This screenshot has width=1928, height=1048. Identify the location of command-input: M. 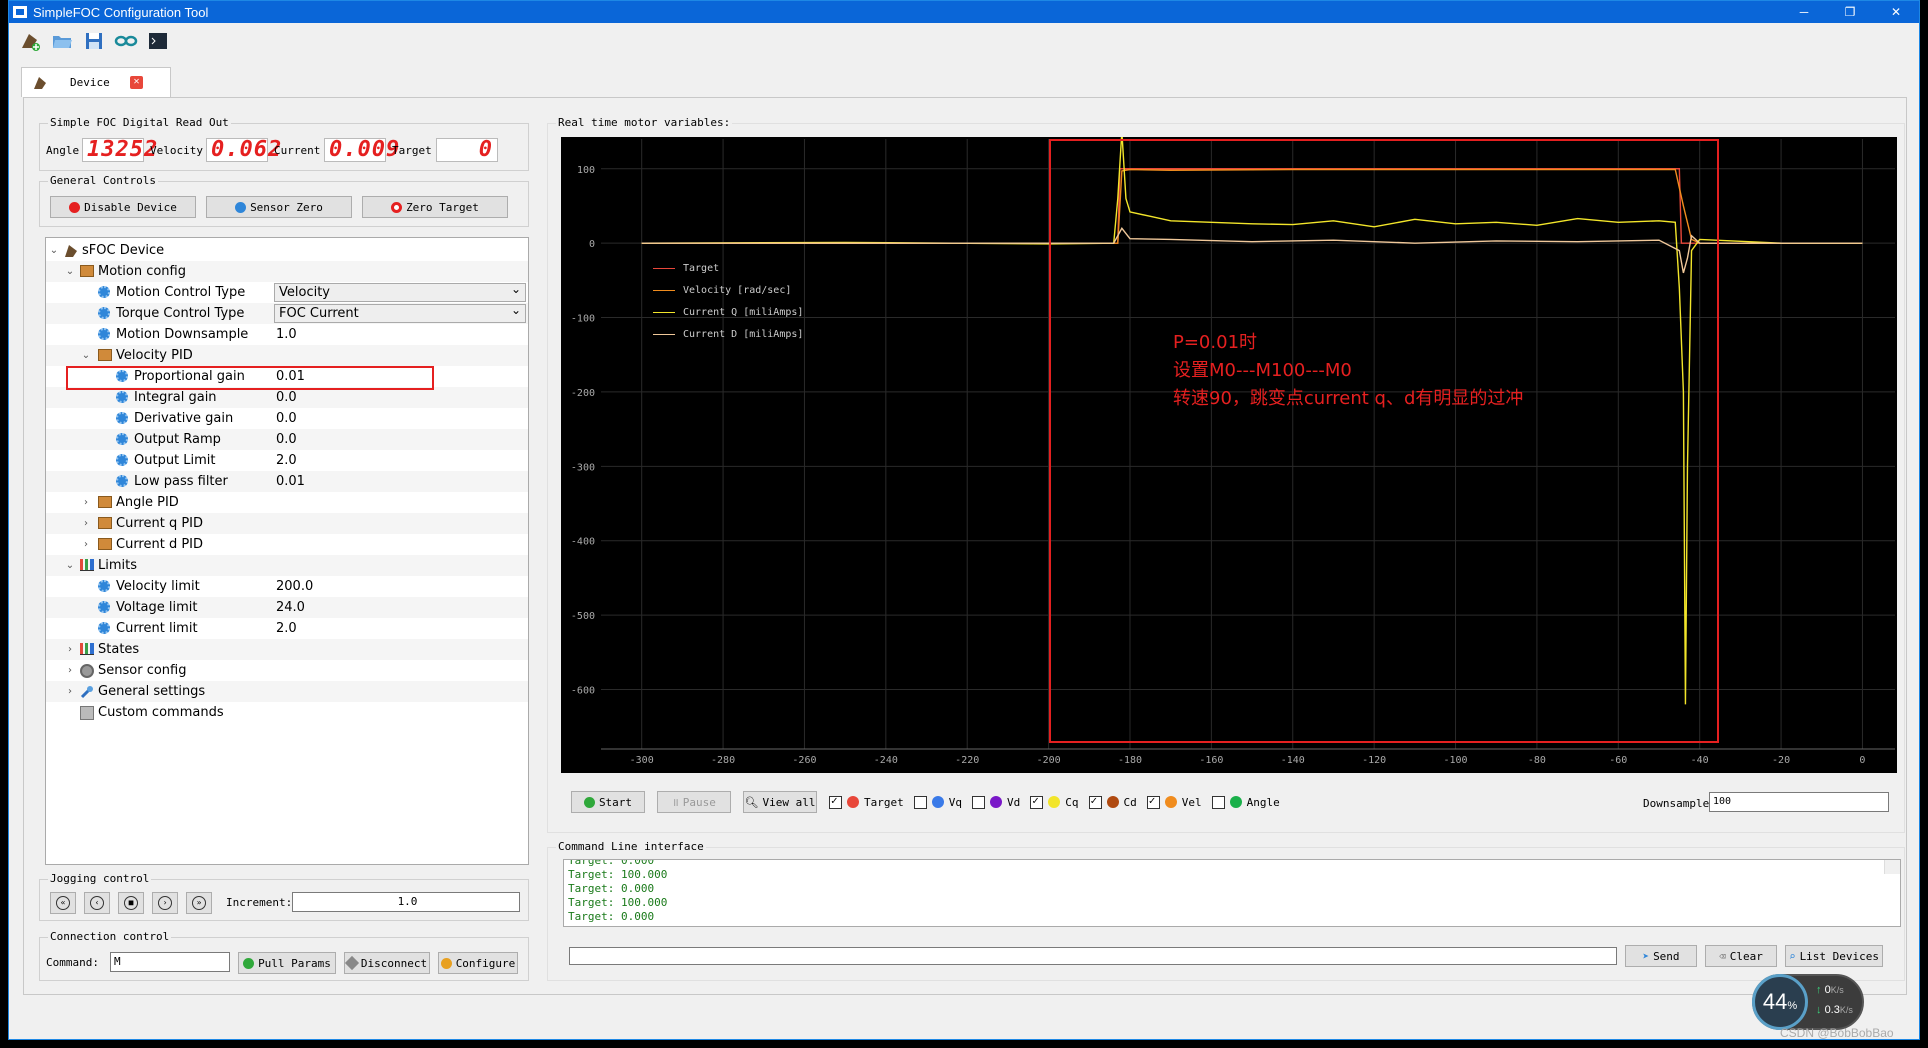
(170, 962).